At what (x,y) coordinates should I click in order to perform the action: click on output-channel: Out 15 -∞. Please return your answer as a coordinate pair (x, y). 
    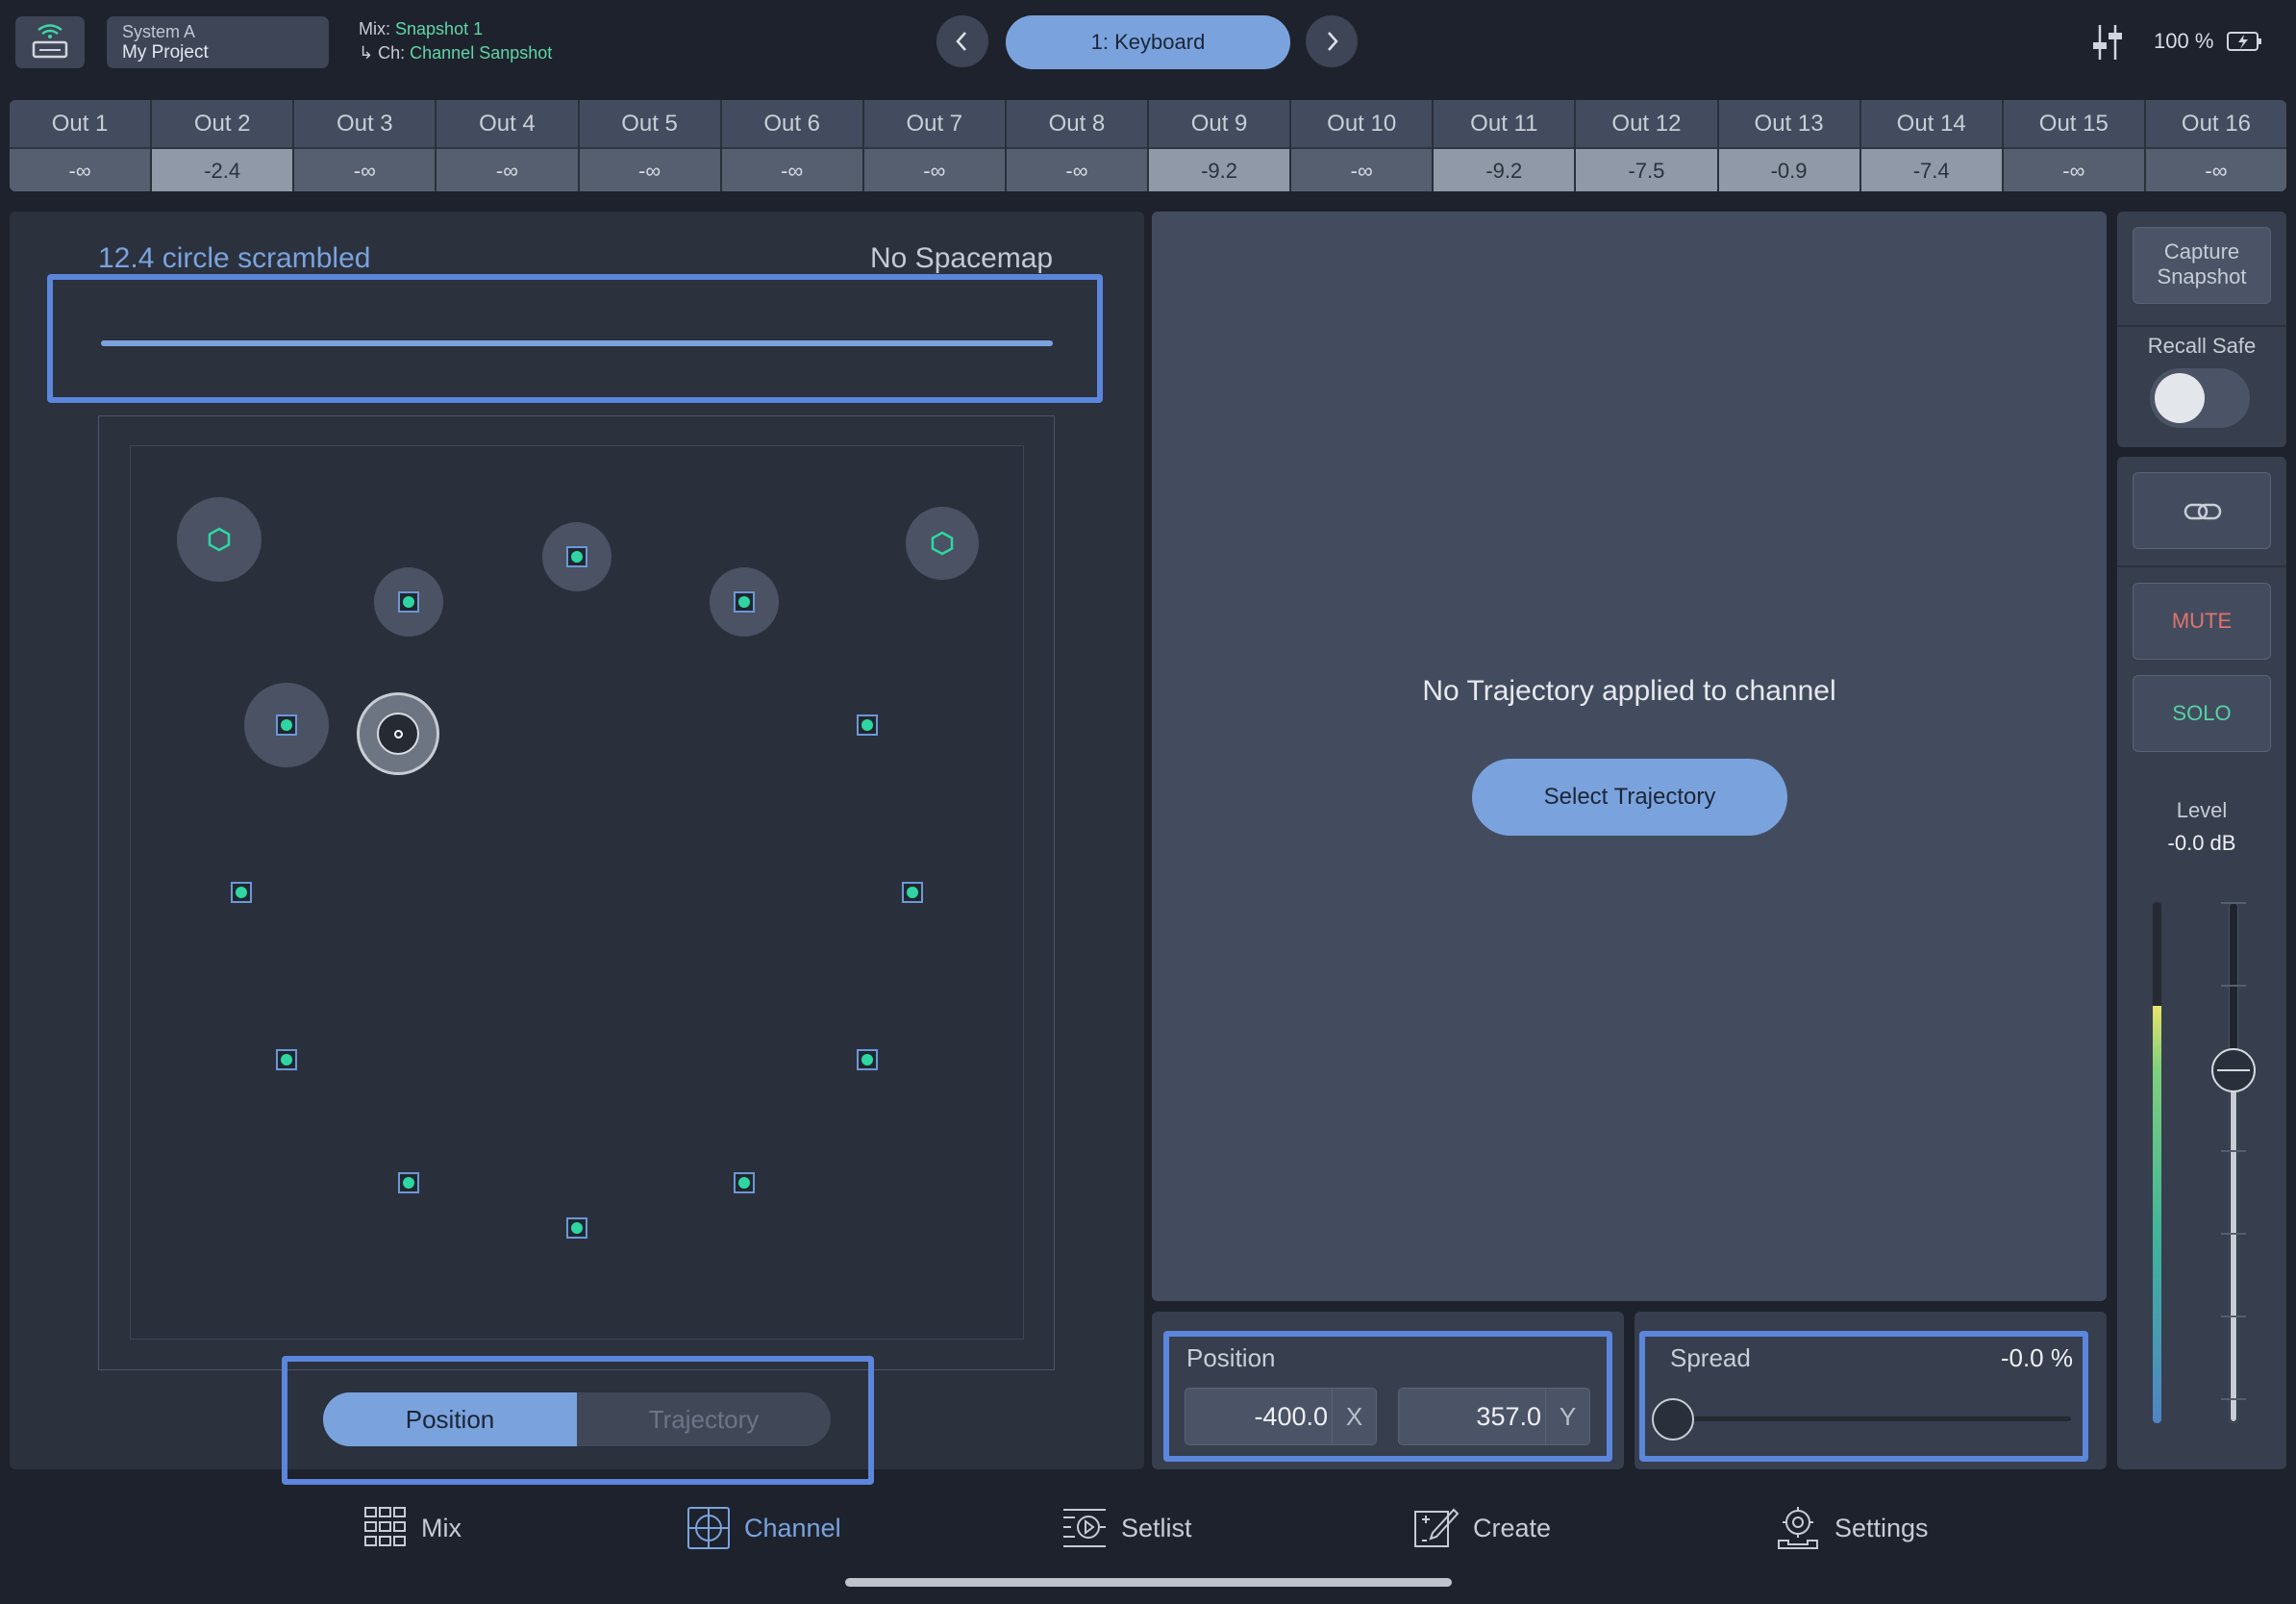
    Looking at the image, I should click on (2074, 145).